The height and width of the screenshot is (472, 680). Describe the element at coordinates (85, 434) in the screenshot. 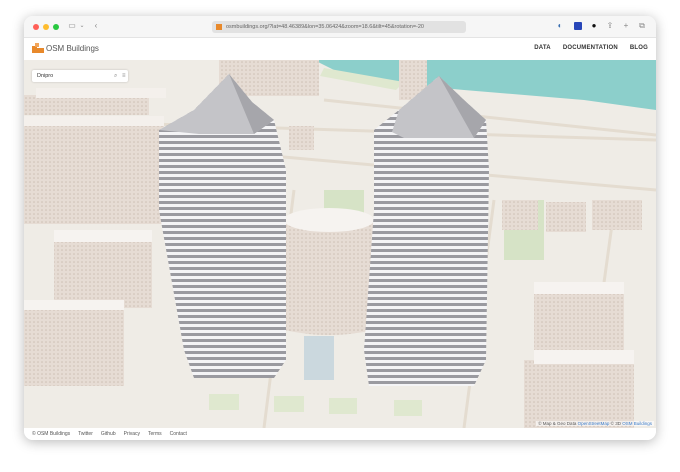

I see `footer-twitter-link: Twitter` at that location.